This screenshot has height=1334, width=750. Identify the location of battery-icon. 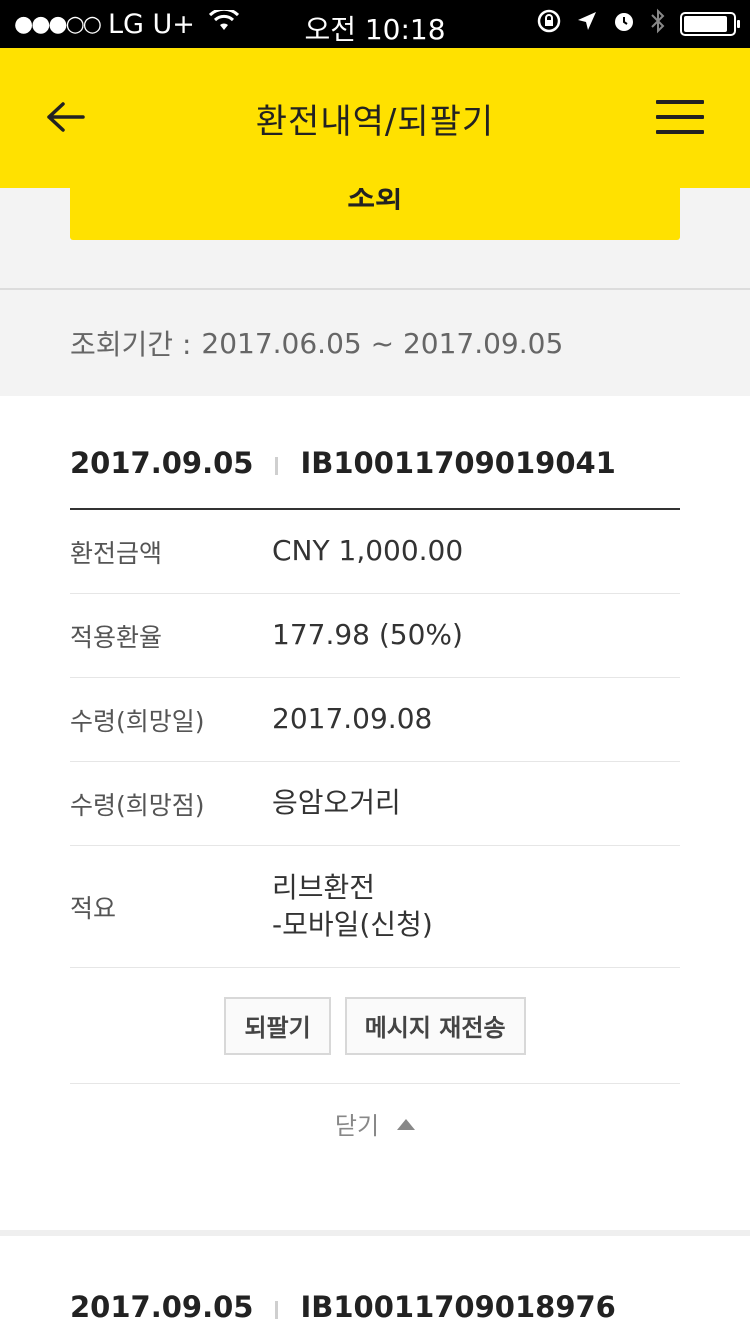
(710, 24).